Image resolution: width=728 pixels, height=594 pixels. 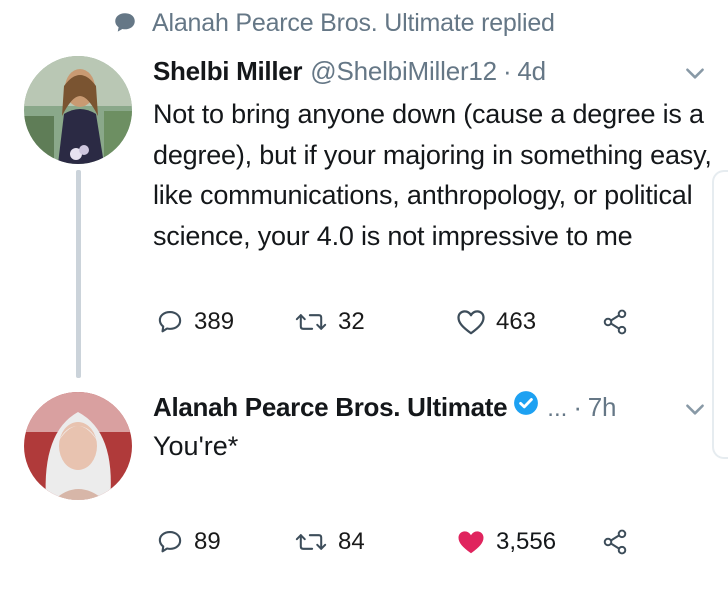 I want to click on reply-context: Alanah Pearce Bros. Ultimate replied, so click(x=333, y=23).